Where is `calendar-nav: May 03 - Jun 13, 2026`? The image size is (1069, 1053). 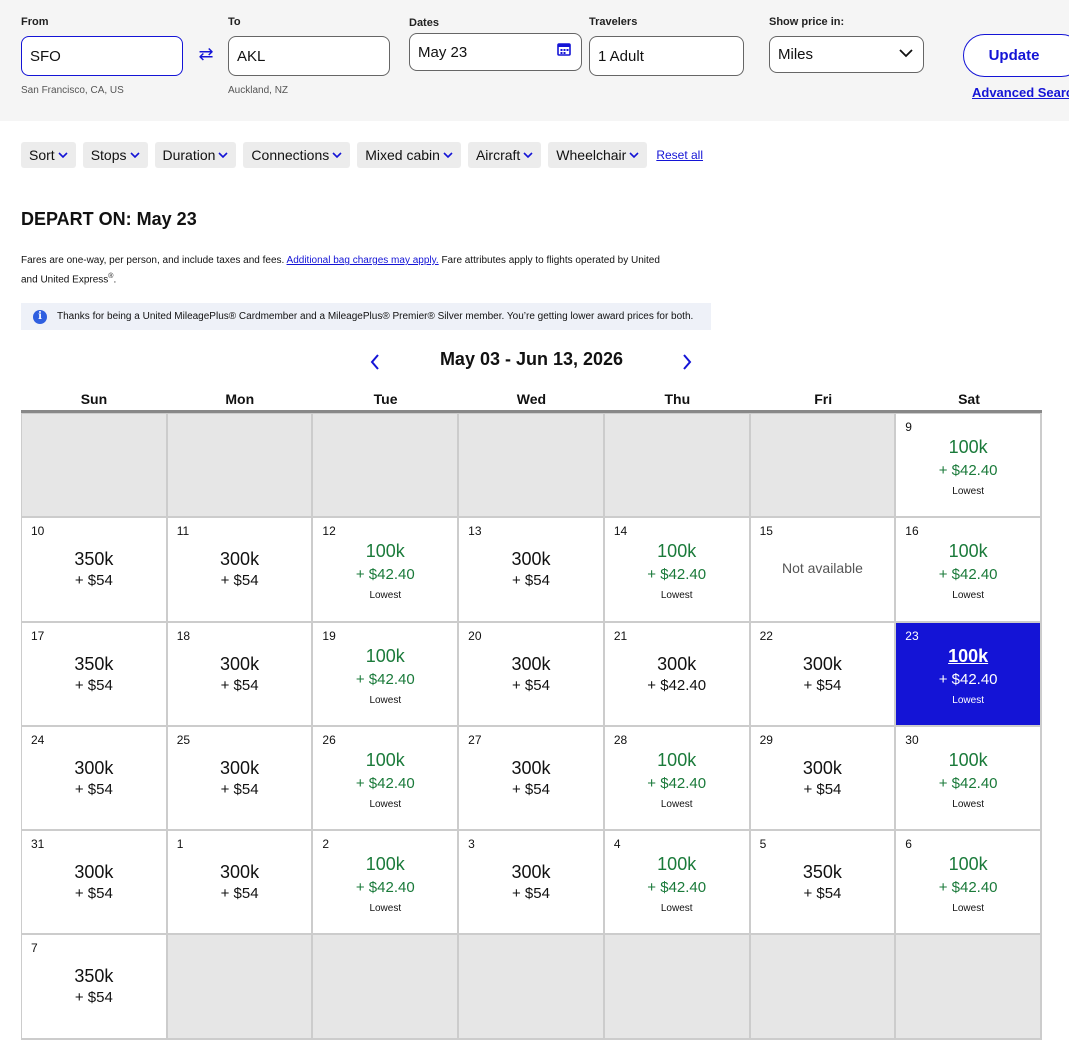
calendar-nav: May 03 - Jun 13, 2026 is located at coordinates (531, 362).